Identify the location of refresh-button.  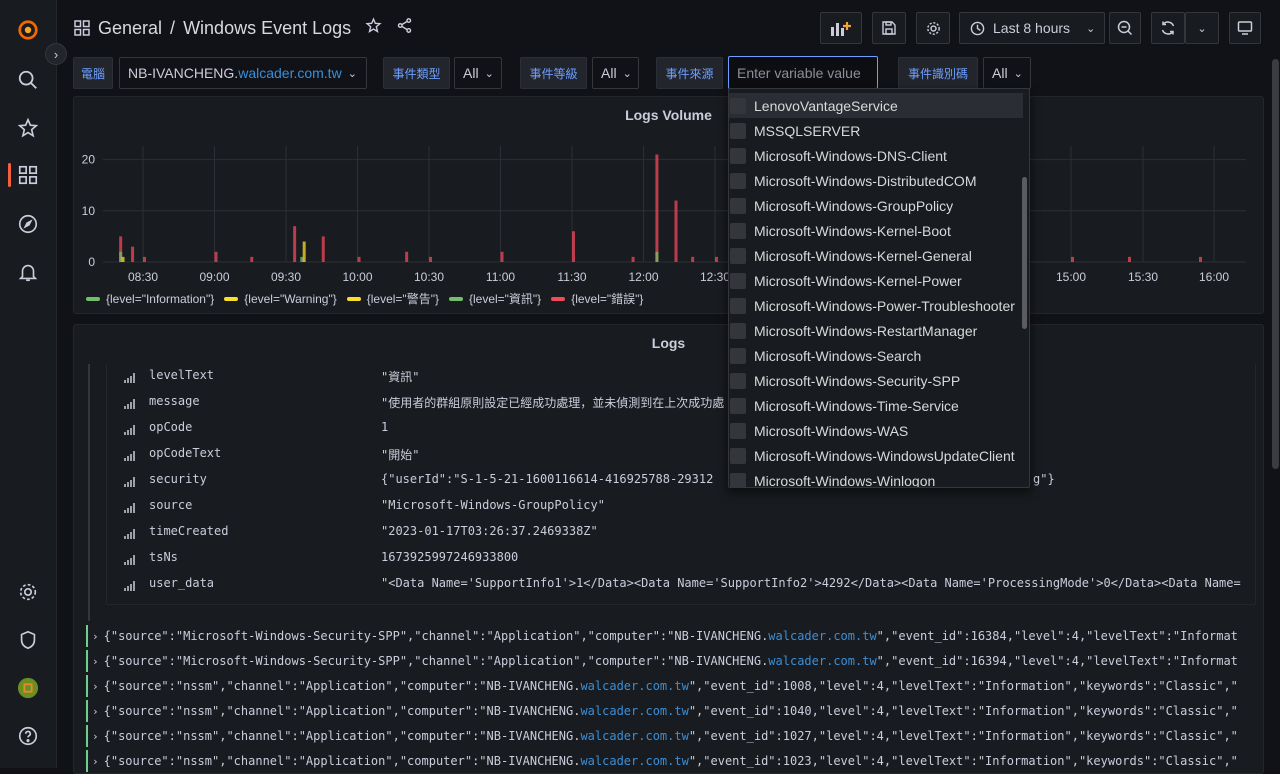
(1168, 28).